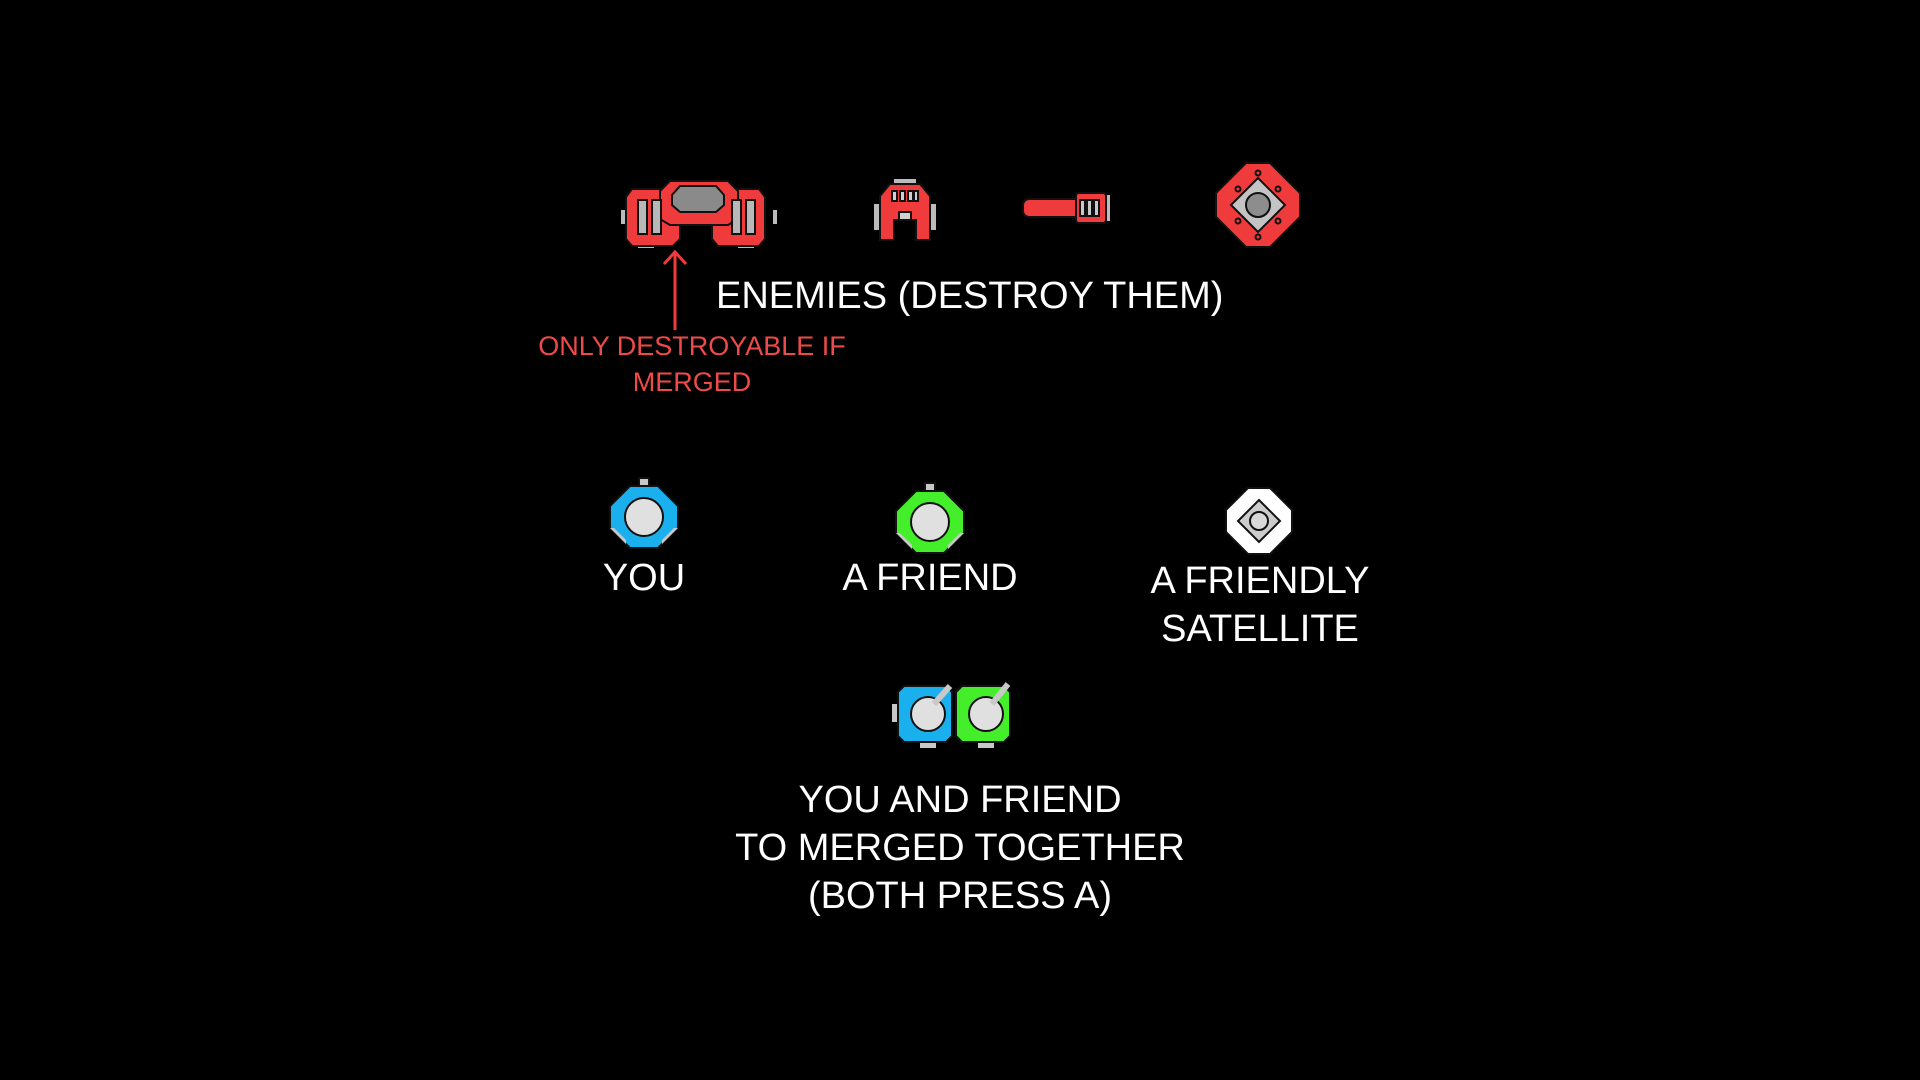  What do you see at coordinates (951, 715) in the screenshot?
I see `merged-ships-icon` at bounding box center [951, 715].